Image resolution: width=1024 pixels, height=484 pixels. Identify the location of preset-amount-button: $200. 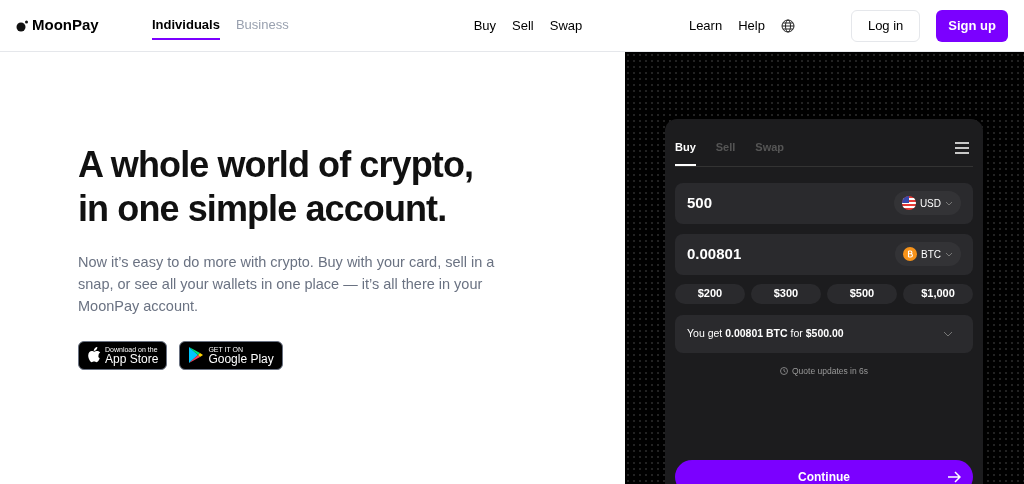
(710, 293).